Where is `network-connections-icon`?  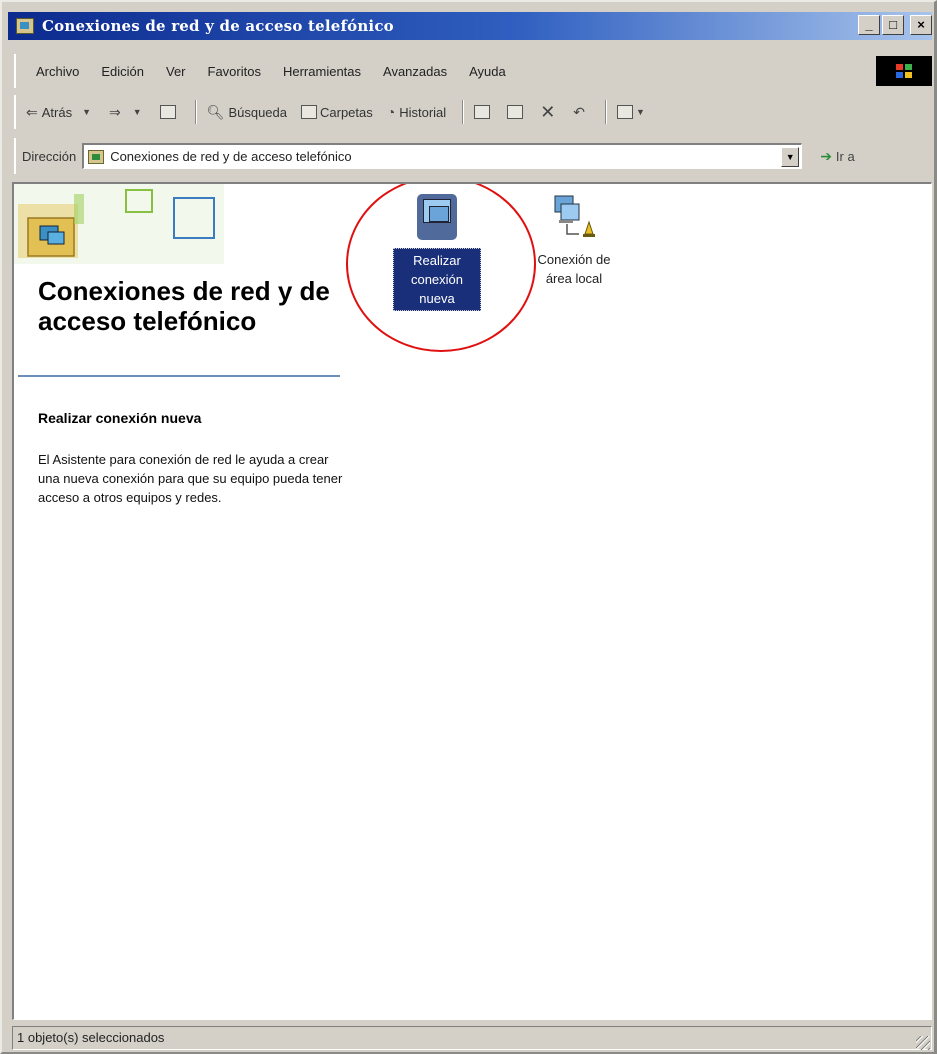 network-connections-icon is located at coordinates (96, 156).